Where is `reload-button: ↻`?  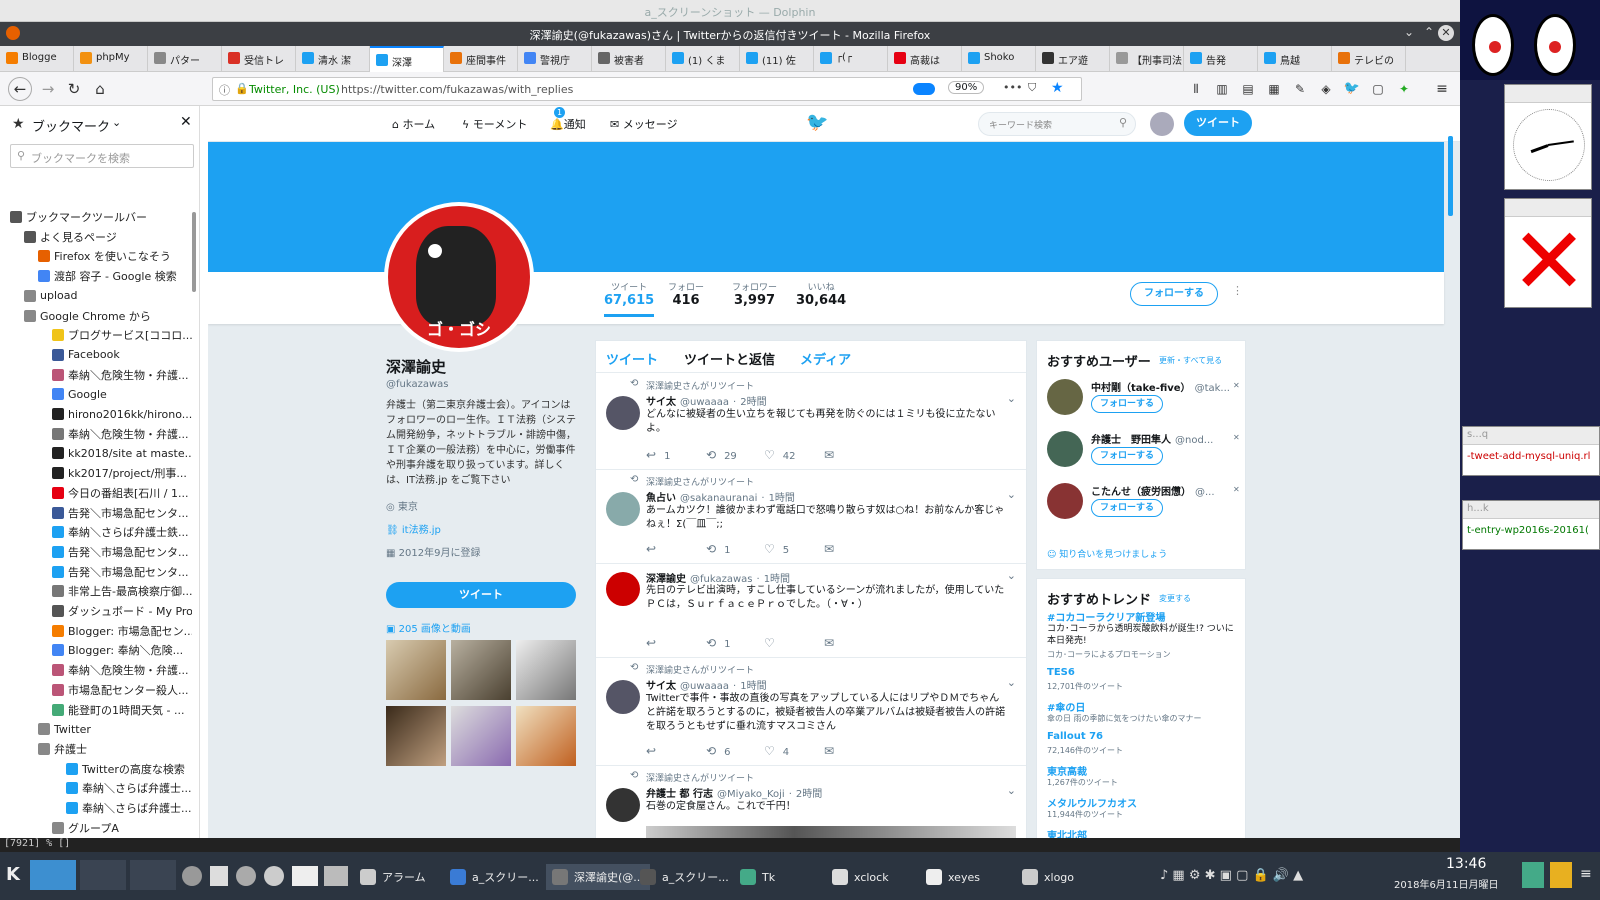
reload-button: ↻ is located at coordinates (74, 89).